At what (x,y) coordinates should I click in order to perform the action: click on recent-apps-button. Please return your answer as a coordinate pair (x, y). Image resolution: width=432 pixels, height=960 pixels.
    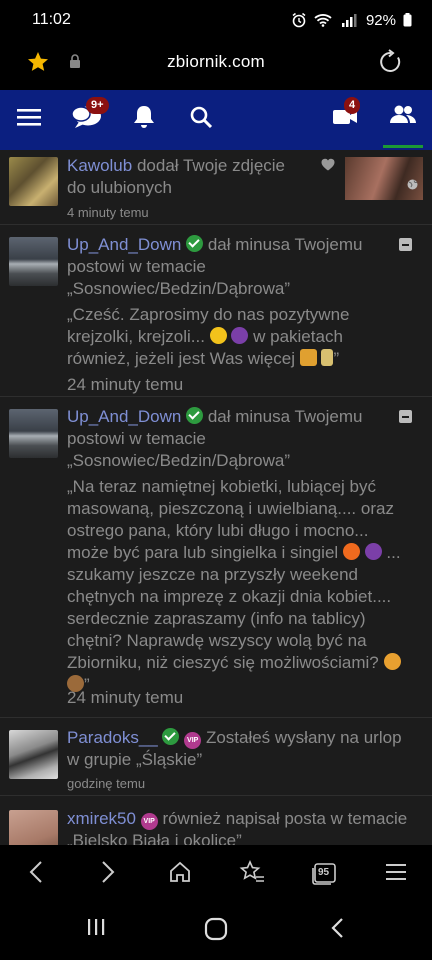
    Looking at the image, I should click on (96, 929).